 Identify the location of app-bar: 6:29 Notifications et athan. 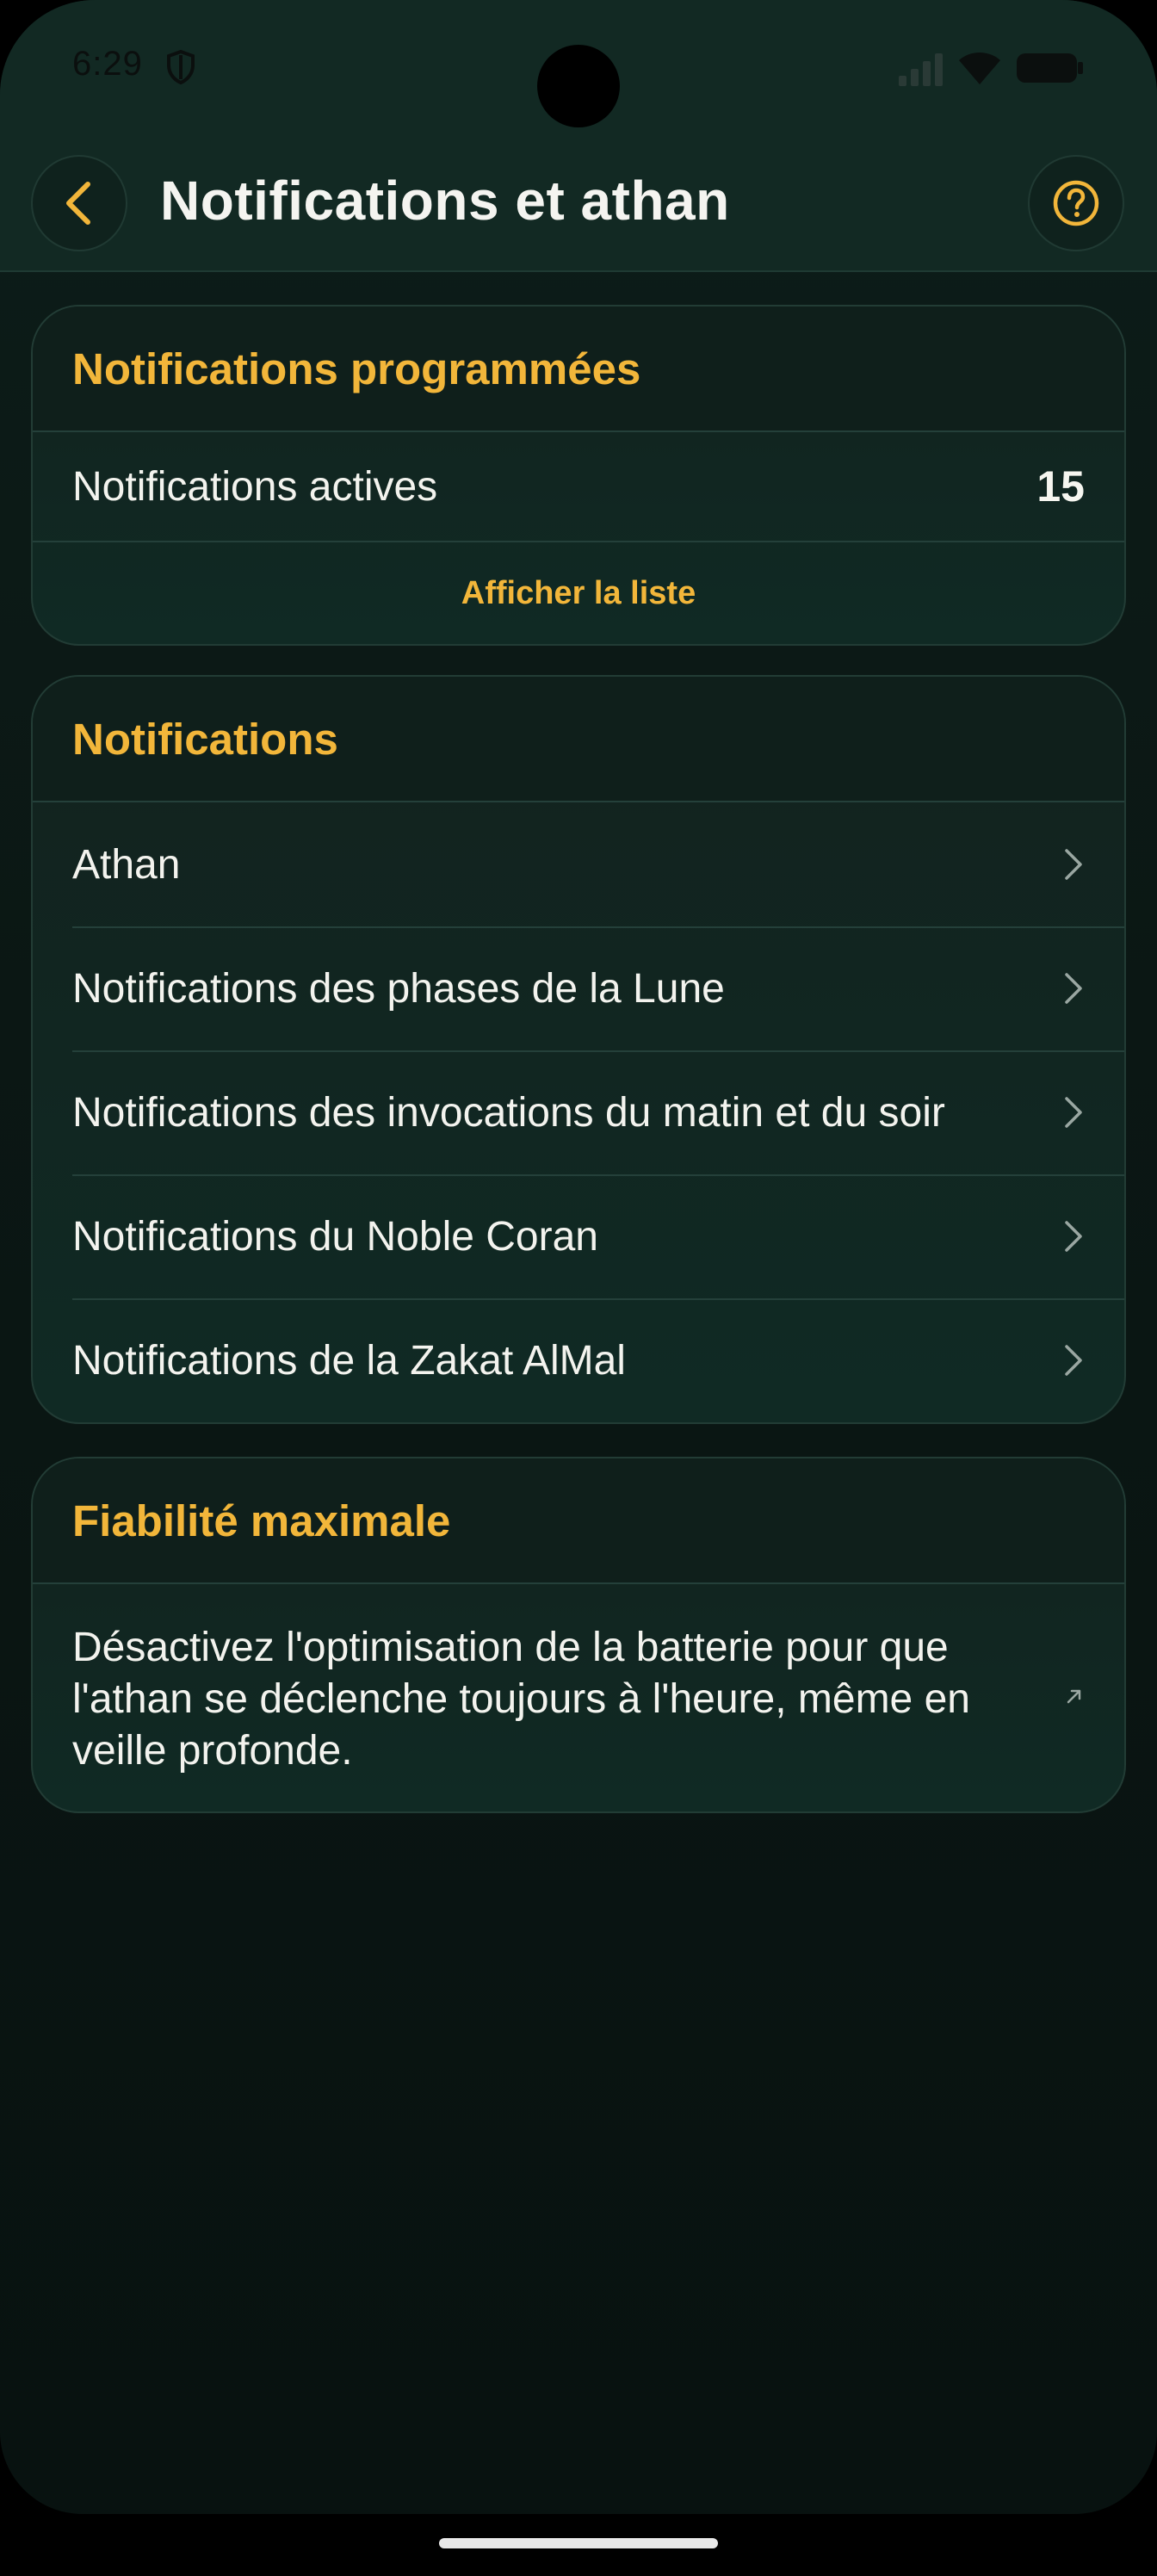
(579, 136).